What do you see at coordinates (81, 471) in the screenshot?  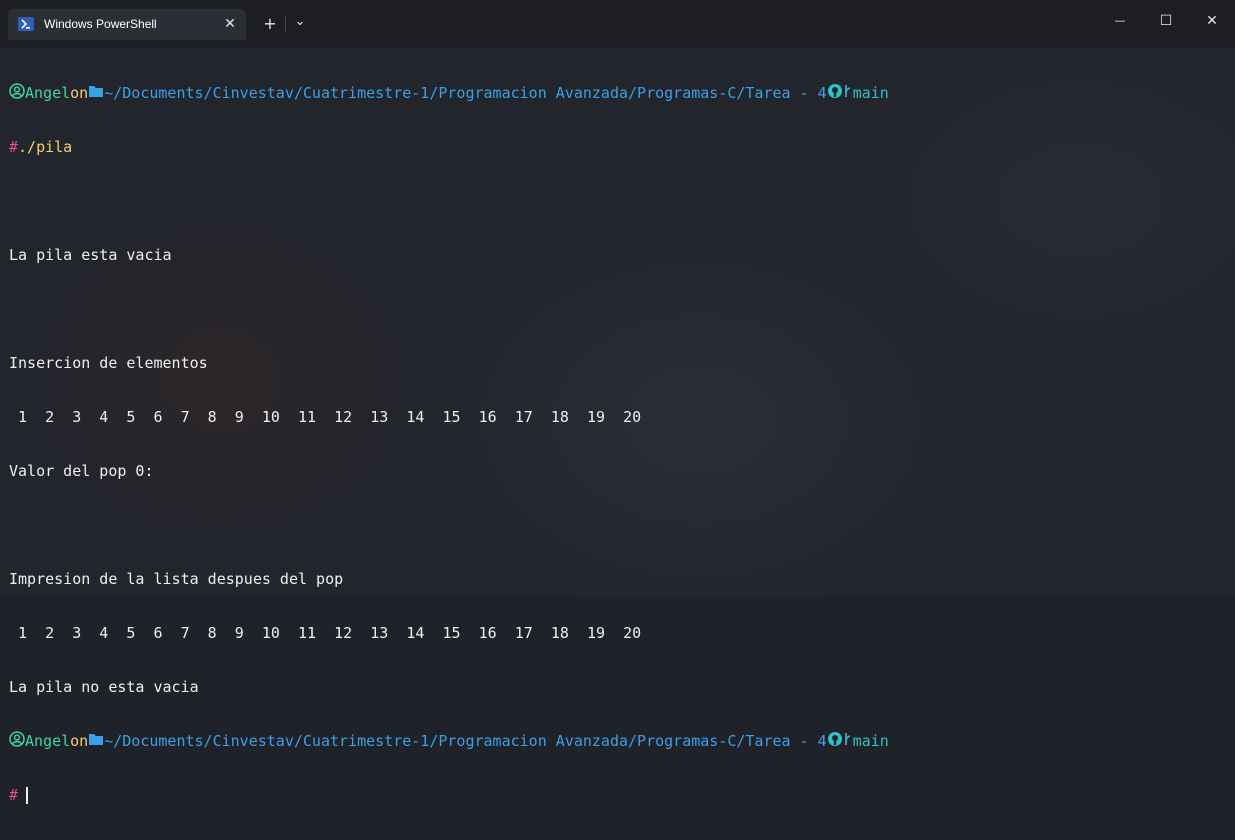 I see `output-pop-msg: Valor del pop 0:` at bounding box center [81, 471].